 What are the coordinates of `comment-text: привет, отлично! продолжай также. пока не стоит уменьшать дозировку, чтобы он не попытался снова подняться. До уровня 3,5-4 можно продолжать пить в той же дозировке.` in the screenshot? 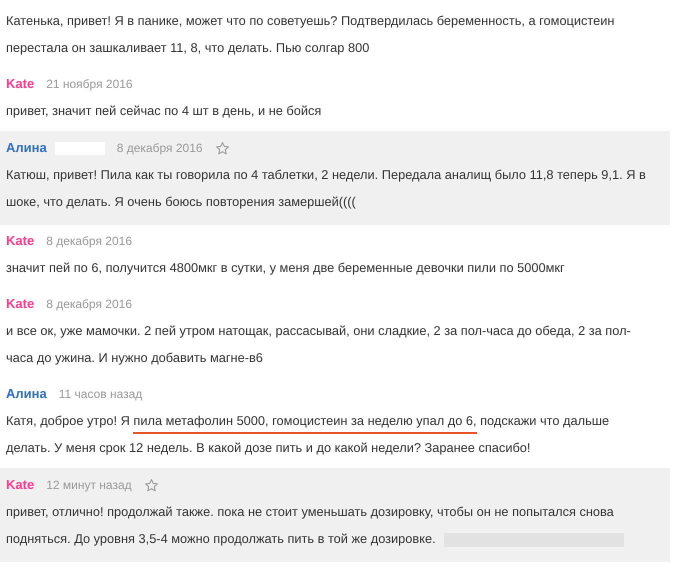 It's located at (331, 525).